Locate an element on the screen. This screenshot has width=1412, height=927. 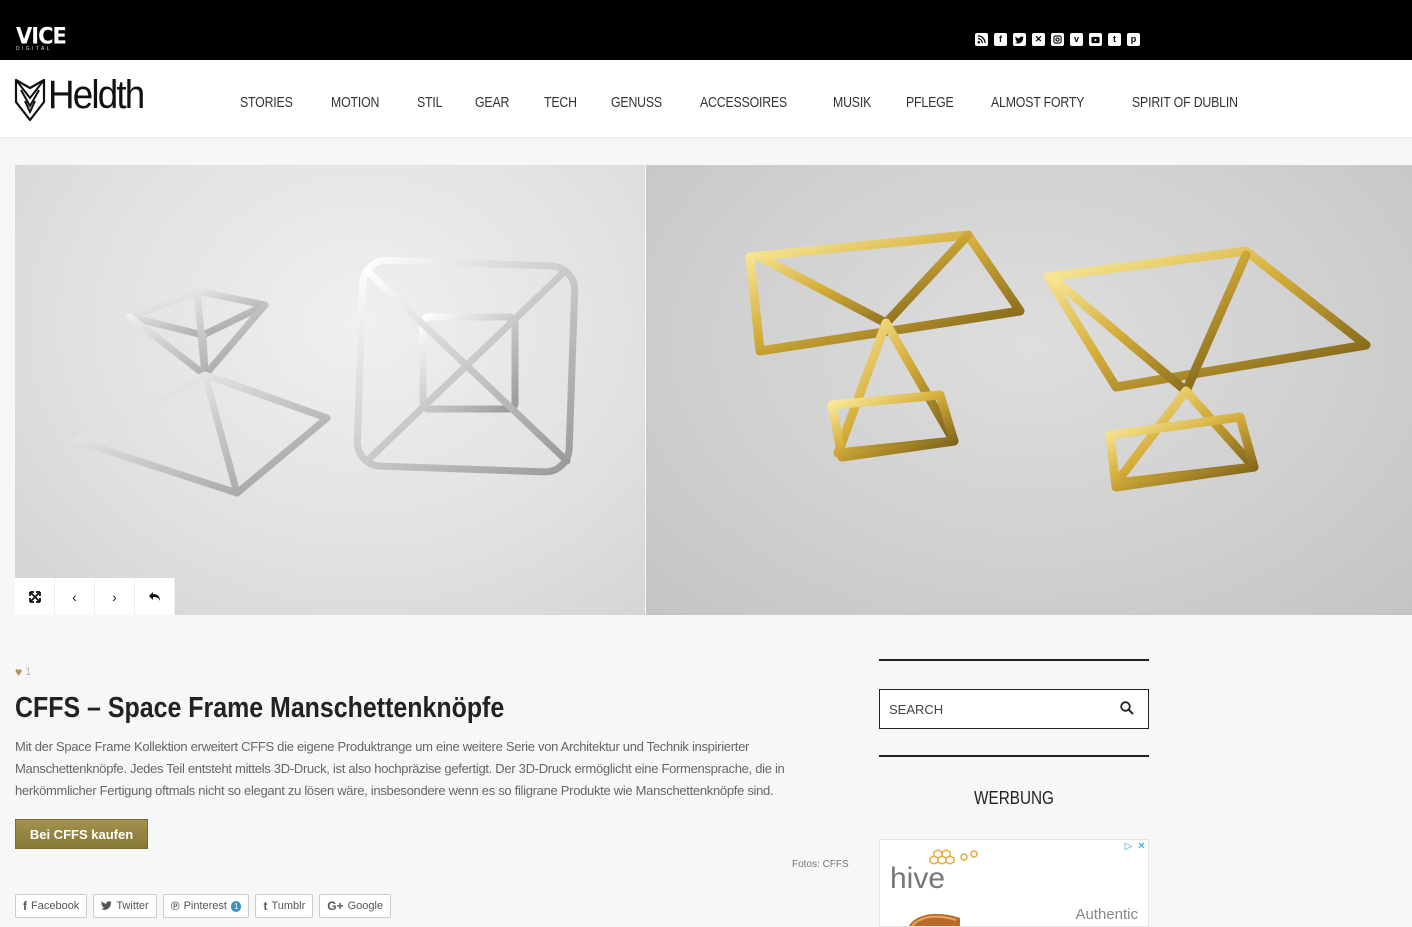
like-counter: ♥ 1 is located at coordinates (23, 672).